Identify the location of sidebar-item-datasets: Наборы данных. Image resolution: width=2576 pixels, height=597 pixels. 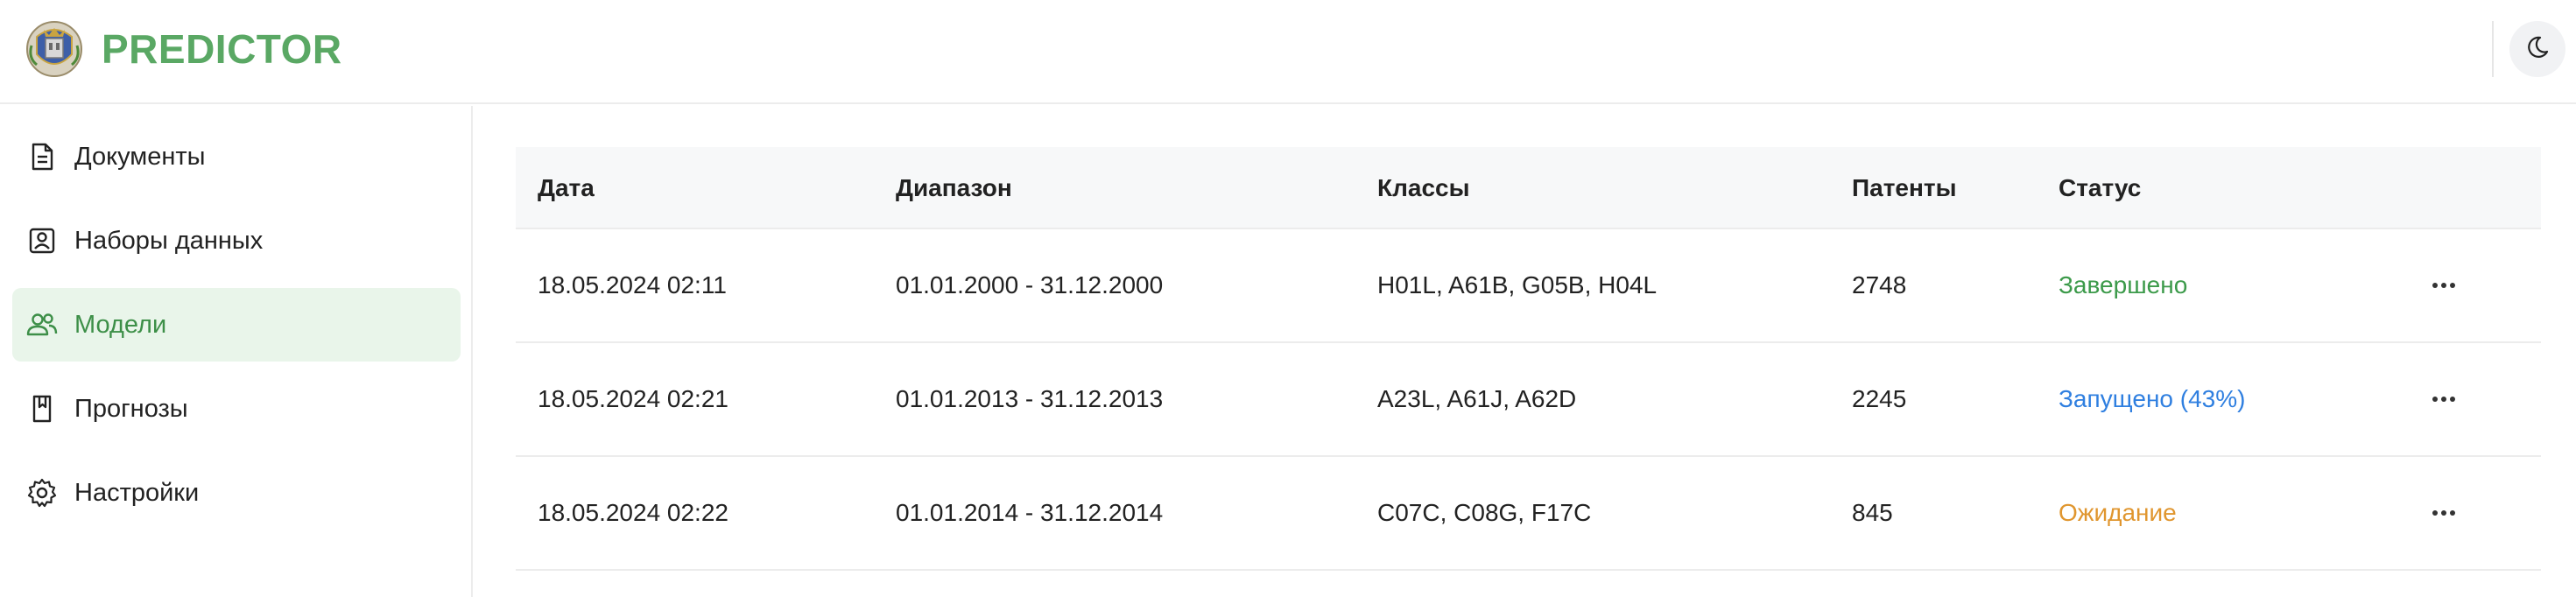
(236, 240).